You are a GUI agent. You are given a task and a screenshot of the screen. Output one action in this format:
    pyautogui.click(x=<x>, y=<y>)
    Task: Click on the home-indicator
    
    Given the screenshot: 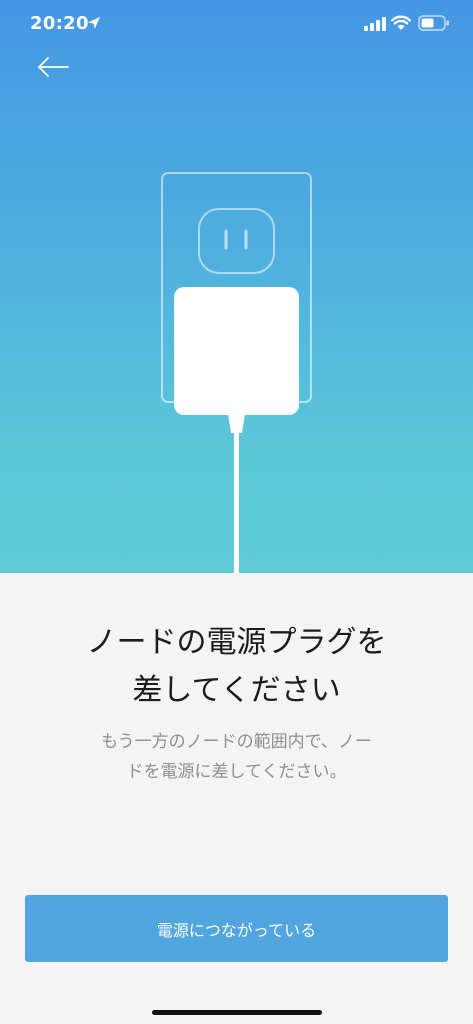 What is the action you would take?
    pyautogui.click(x=237, y=1012)
    